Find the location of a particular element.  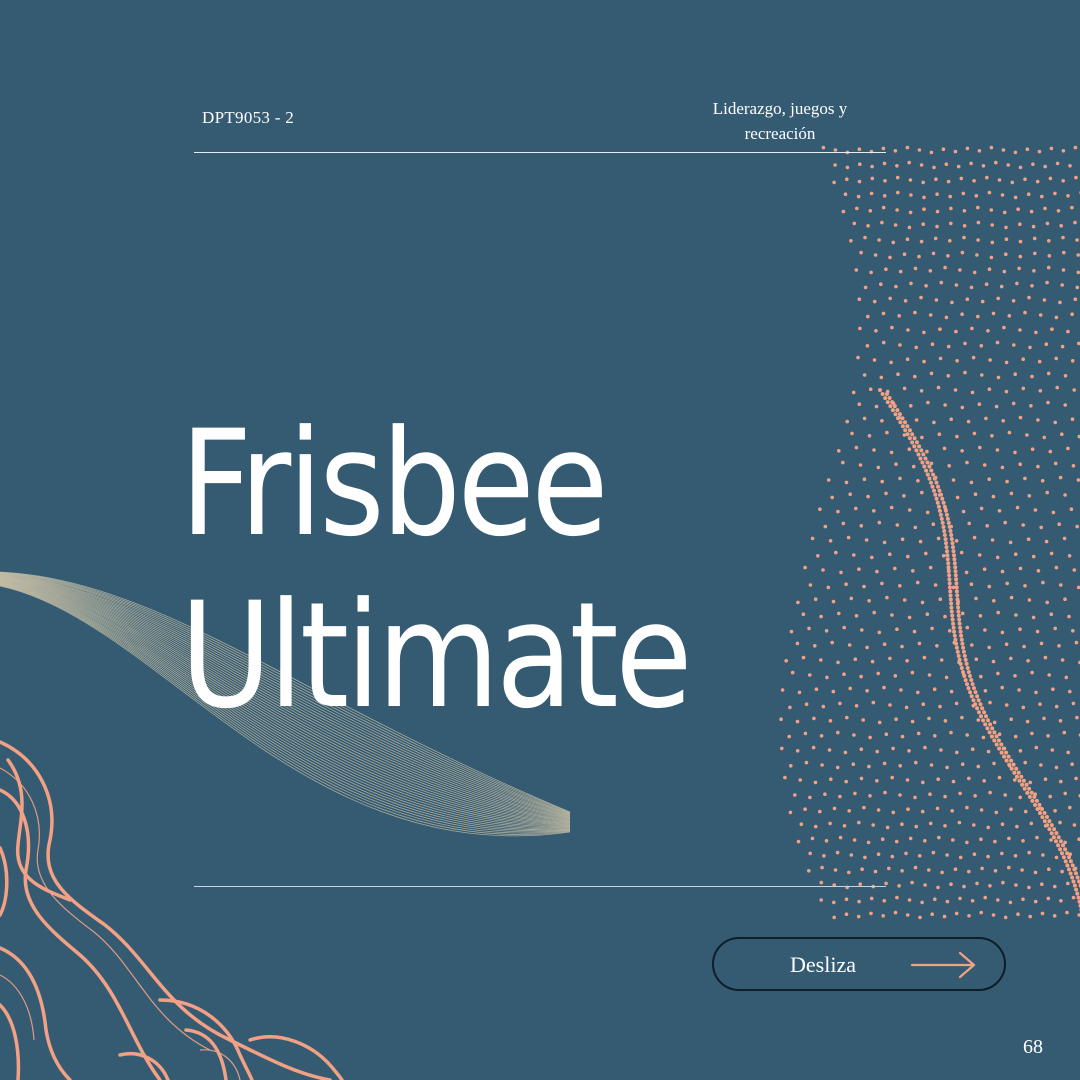

title-line1: Frisbee is located at coordinates (394, 484).